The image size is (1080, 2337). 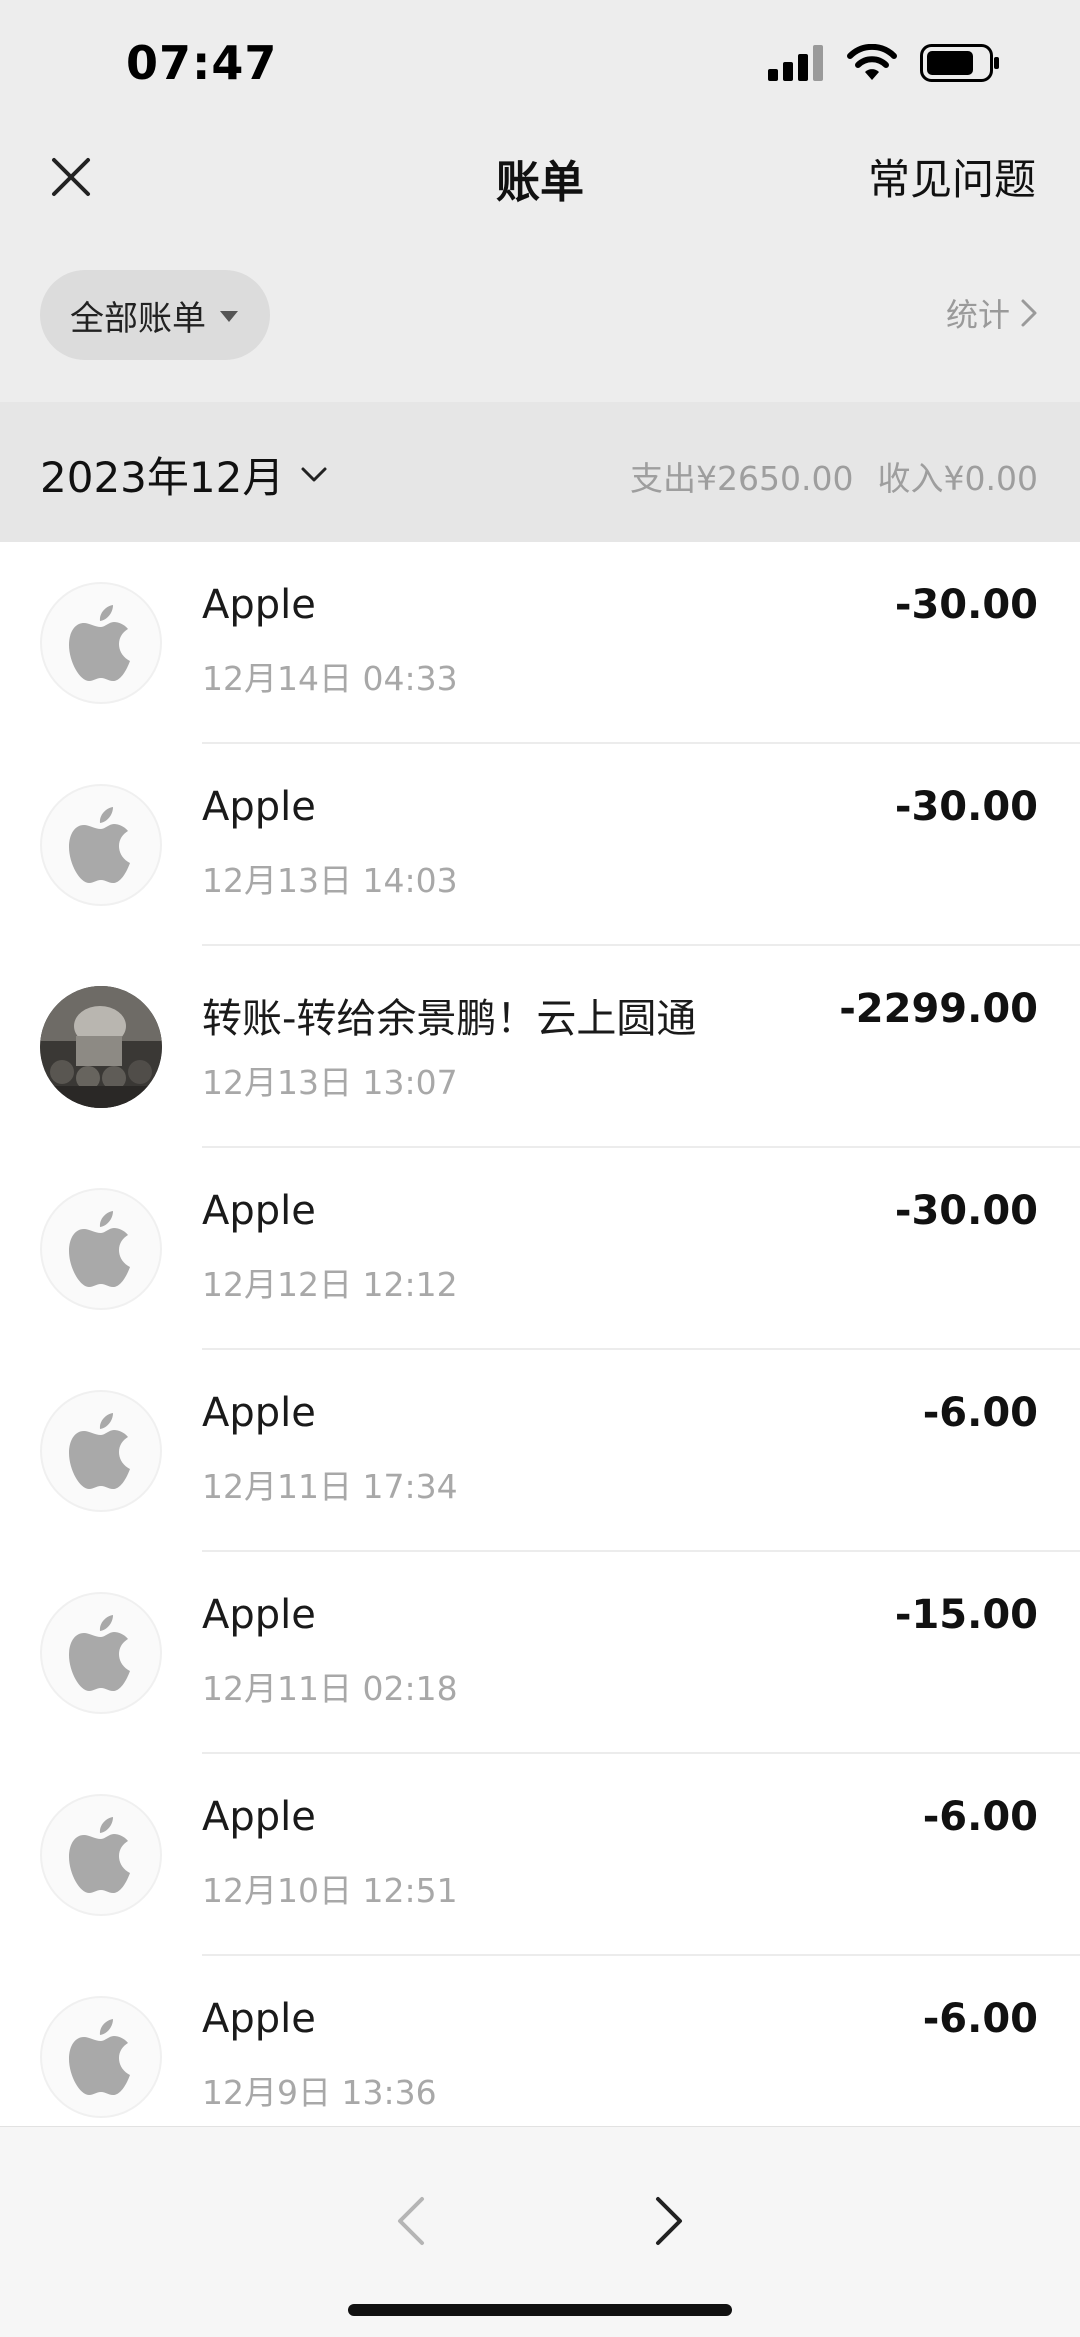 What do you see at coordinates (540, 1249) in the screenshot?
I see `transaction-row: Apple 12月12日 12:12 -30.00` at bounding box center [540, 1249].